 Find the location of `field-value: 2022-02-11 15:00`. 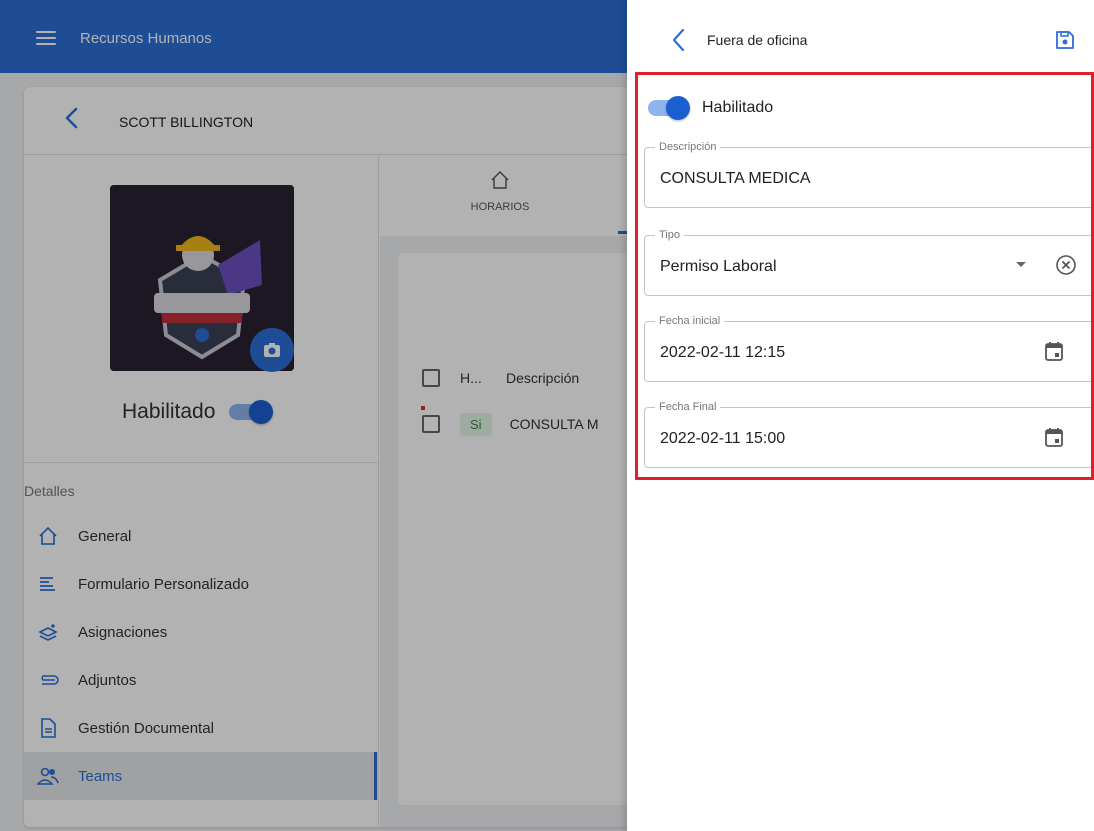

field-value: 2022-02-11 15:00 is located at coordinates (722, 439).